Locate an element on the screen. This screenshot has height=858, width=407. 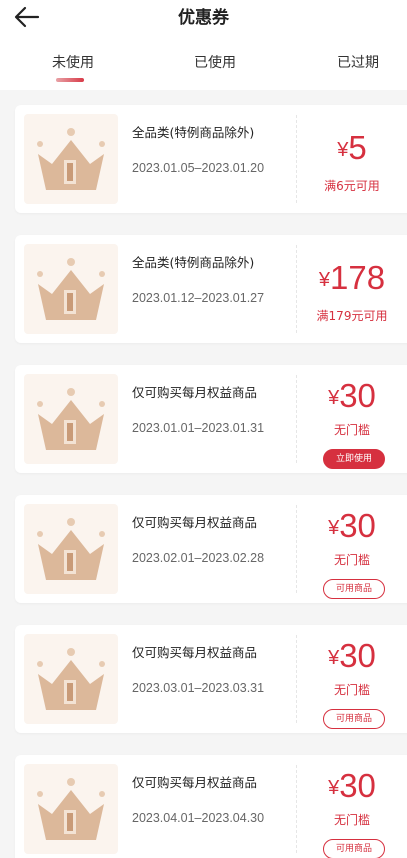
amount-value: 178 is located at coordinates (358, 277).